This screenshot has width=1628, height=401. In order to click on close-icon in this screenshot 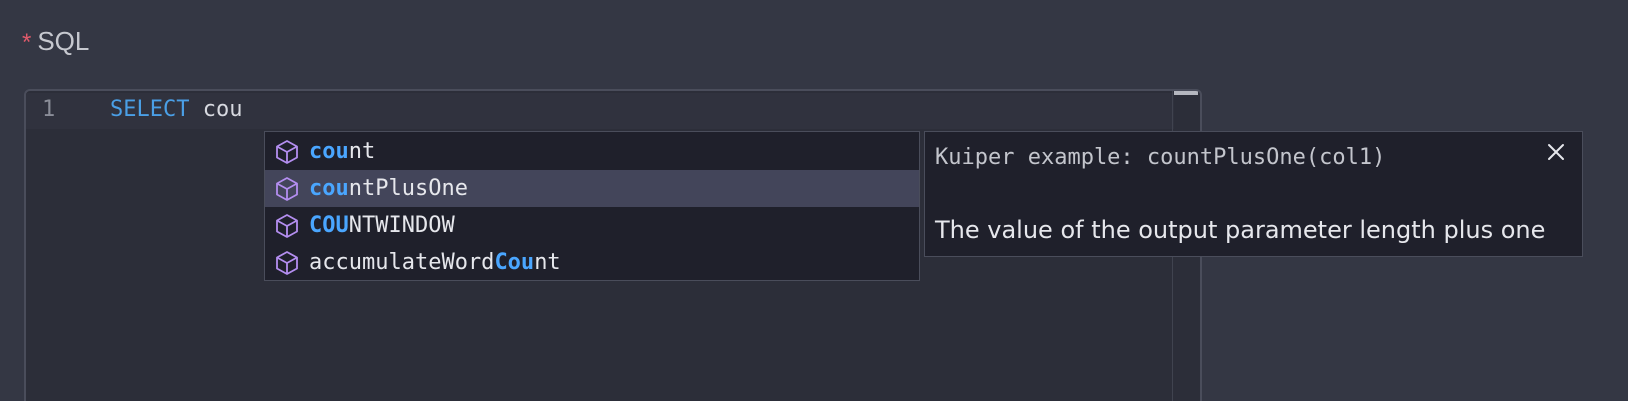, I will do `click(1556, 152)`.